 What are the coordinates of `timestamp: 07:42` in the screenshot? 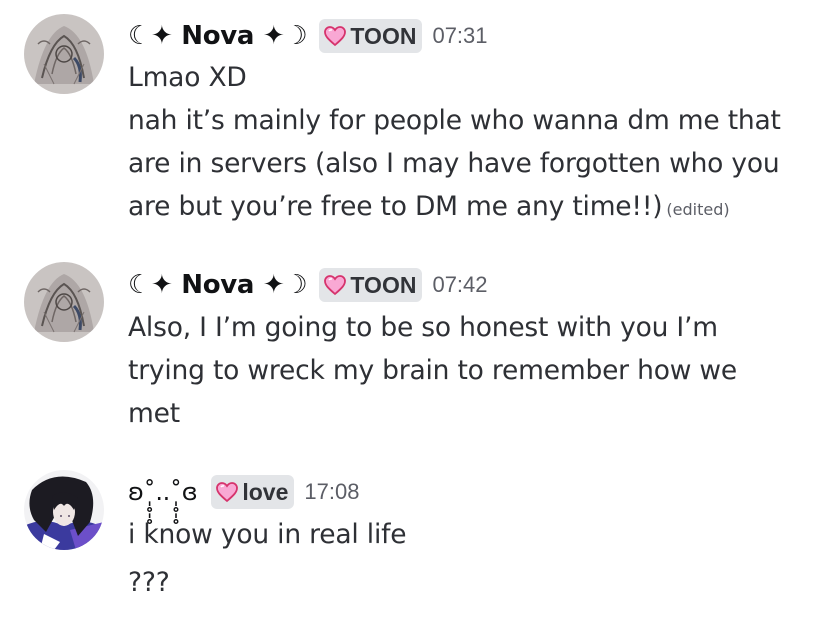 It's located at (459, 285).